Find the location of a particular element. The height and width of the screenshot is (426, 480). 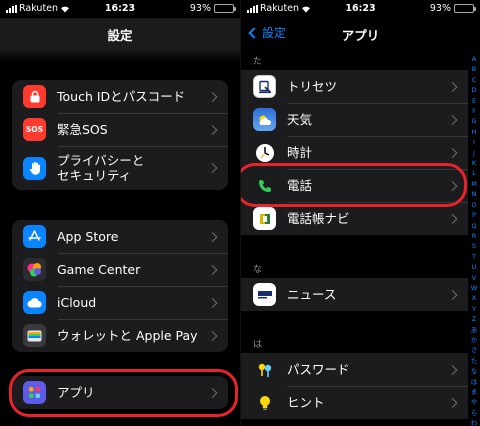

index-letter: Z is located at coordinates (474, 319).